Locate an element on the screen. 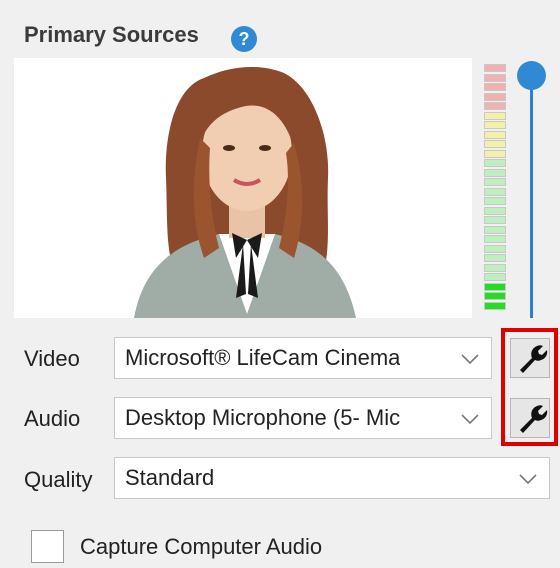 This screenshot has width=560, height=568. video-source-value: Microsoft® LifeCam Cinema is located at coordinates (263, 357).